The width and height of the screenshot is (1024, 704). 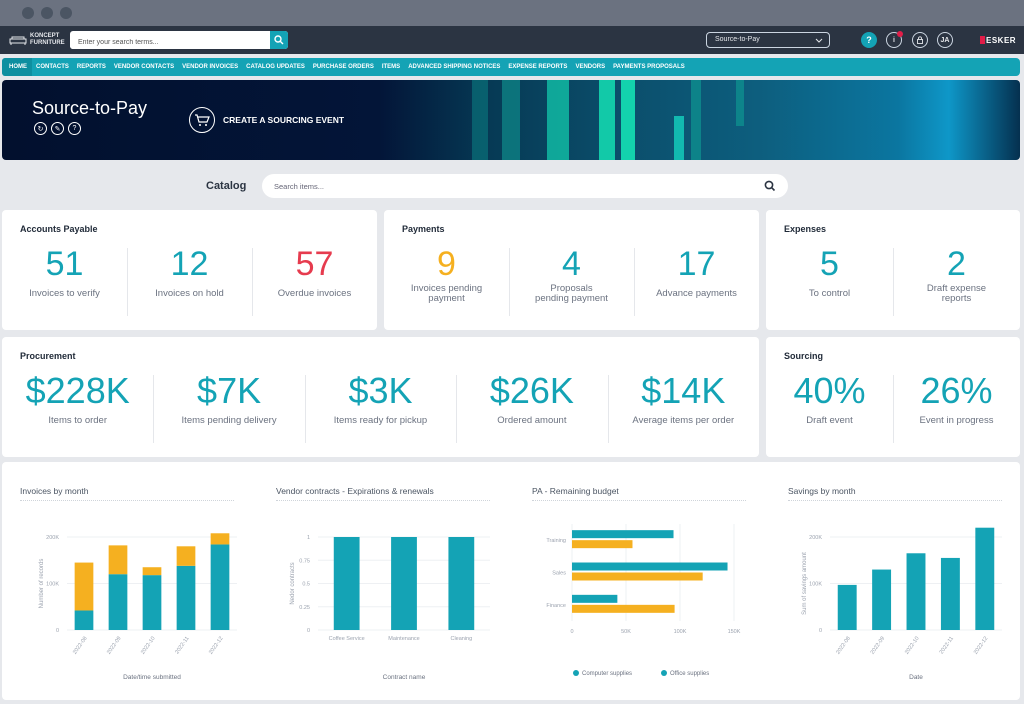 I want to click on kpi-label: Items to order, so click(x=77, y=420).